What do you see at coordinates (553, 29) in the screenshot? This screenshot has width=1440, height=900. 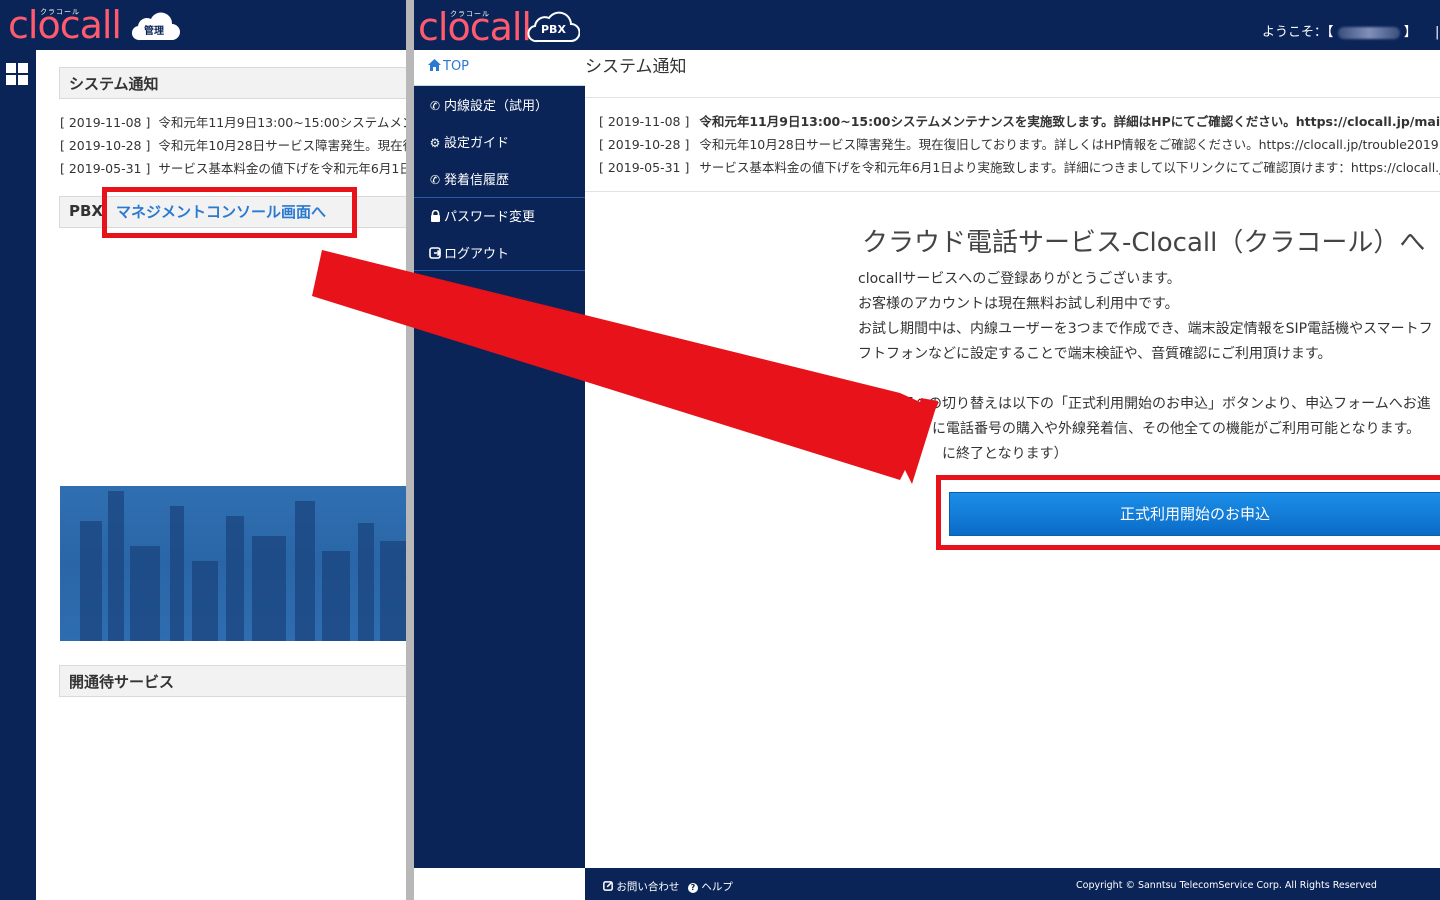 I see `pbx-logo-badge: PBX` at bounding box center [553, 29].